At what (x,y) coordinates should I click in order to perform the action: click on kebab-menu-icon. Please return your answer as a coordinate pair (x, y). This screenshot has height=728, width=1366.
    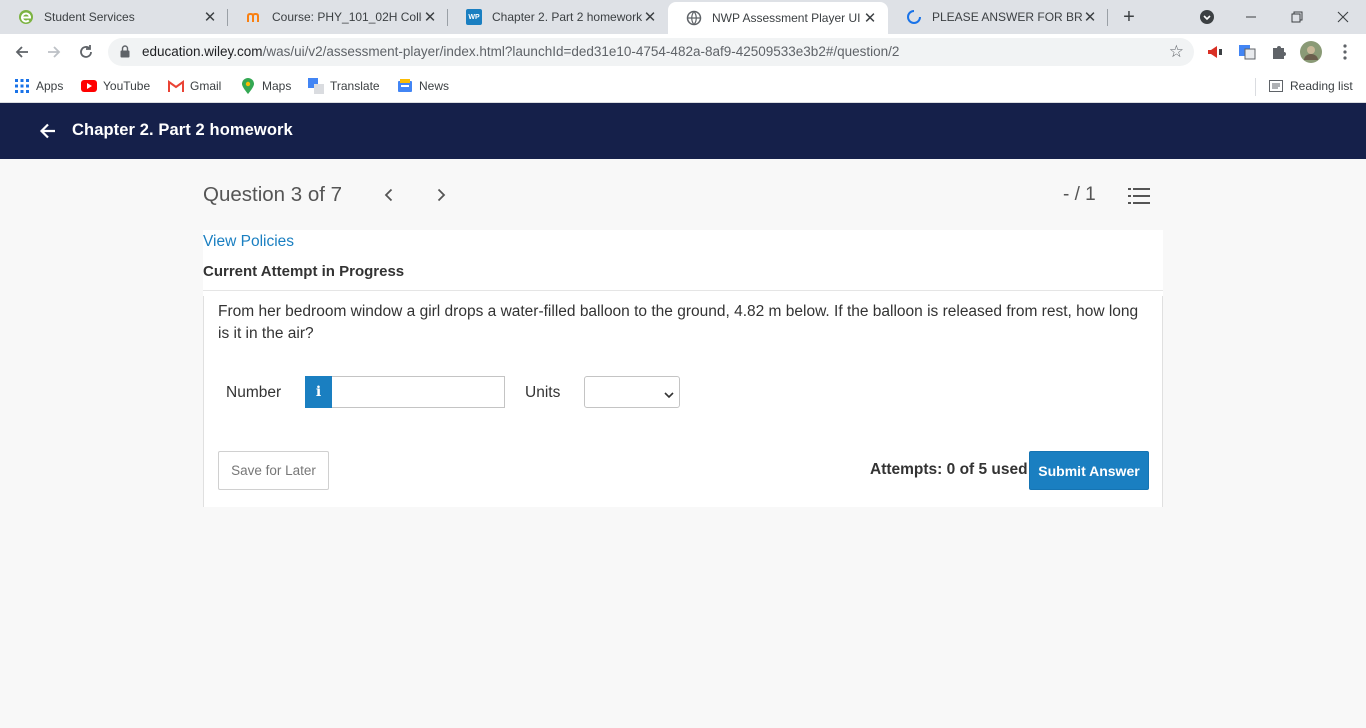
    Looking at the image, I should click on (1345, 52).